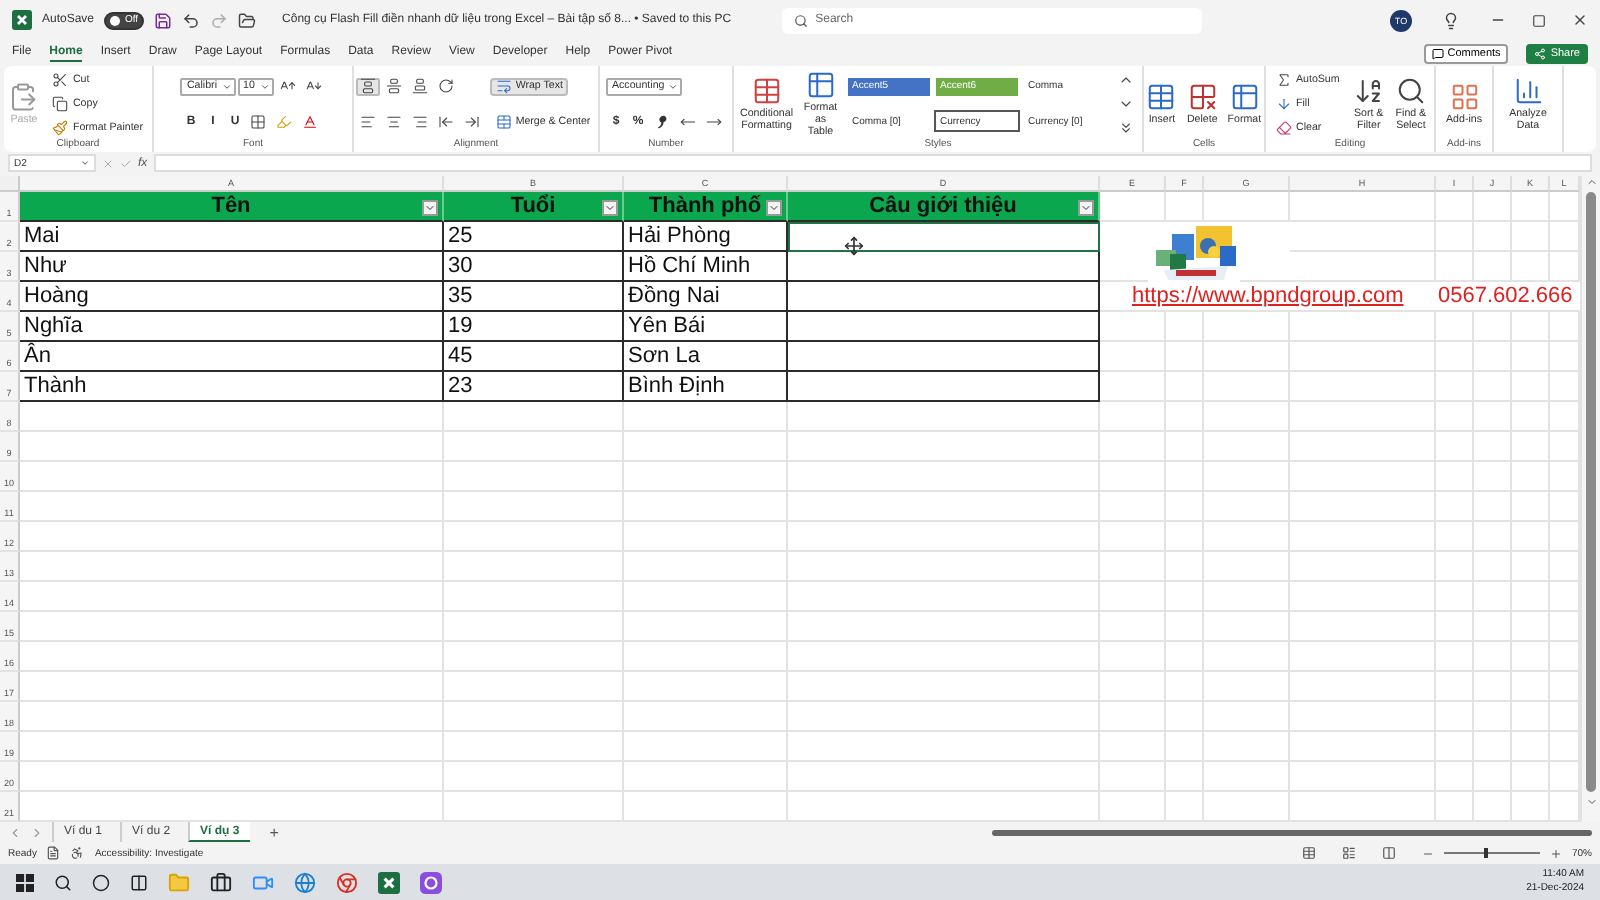 The height and width of the screenshot is (900, 1600). What do you see at coordinates (872, 163) in the screenshot?
I see `formula-field` at bounding box center [872, 163].